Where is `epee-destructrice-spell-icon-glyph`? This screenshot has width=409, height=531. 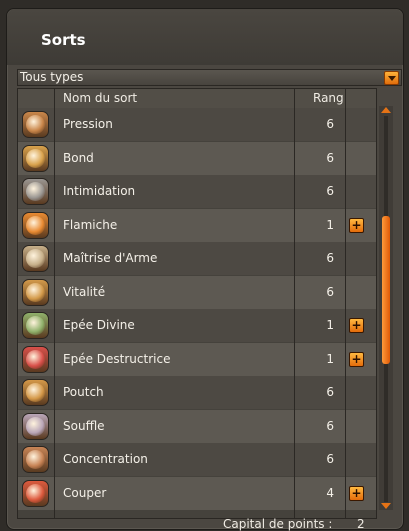
epee-destructrice-spell-icon-glyph is located at coordinates (35, 359).